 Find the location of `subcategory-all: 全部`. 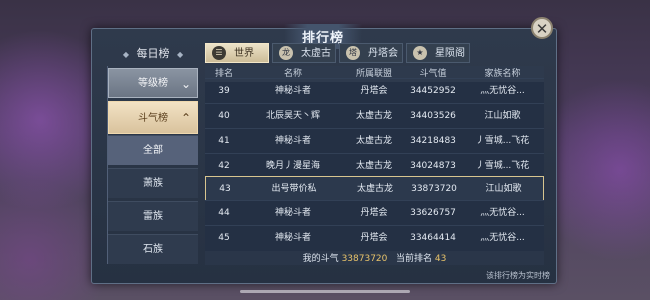

subcategory-all: 全部 is located at coordinates (153, 150).